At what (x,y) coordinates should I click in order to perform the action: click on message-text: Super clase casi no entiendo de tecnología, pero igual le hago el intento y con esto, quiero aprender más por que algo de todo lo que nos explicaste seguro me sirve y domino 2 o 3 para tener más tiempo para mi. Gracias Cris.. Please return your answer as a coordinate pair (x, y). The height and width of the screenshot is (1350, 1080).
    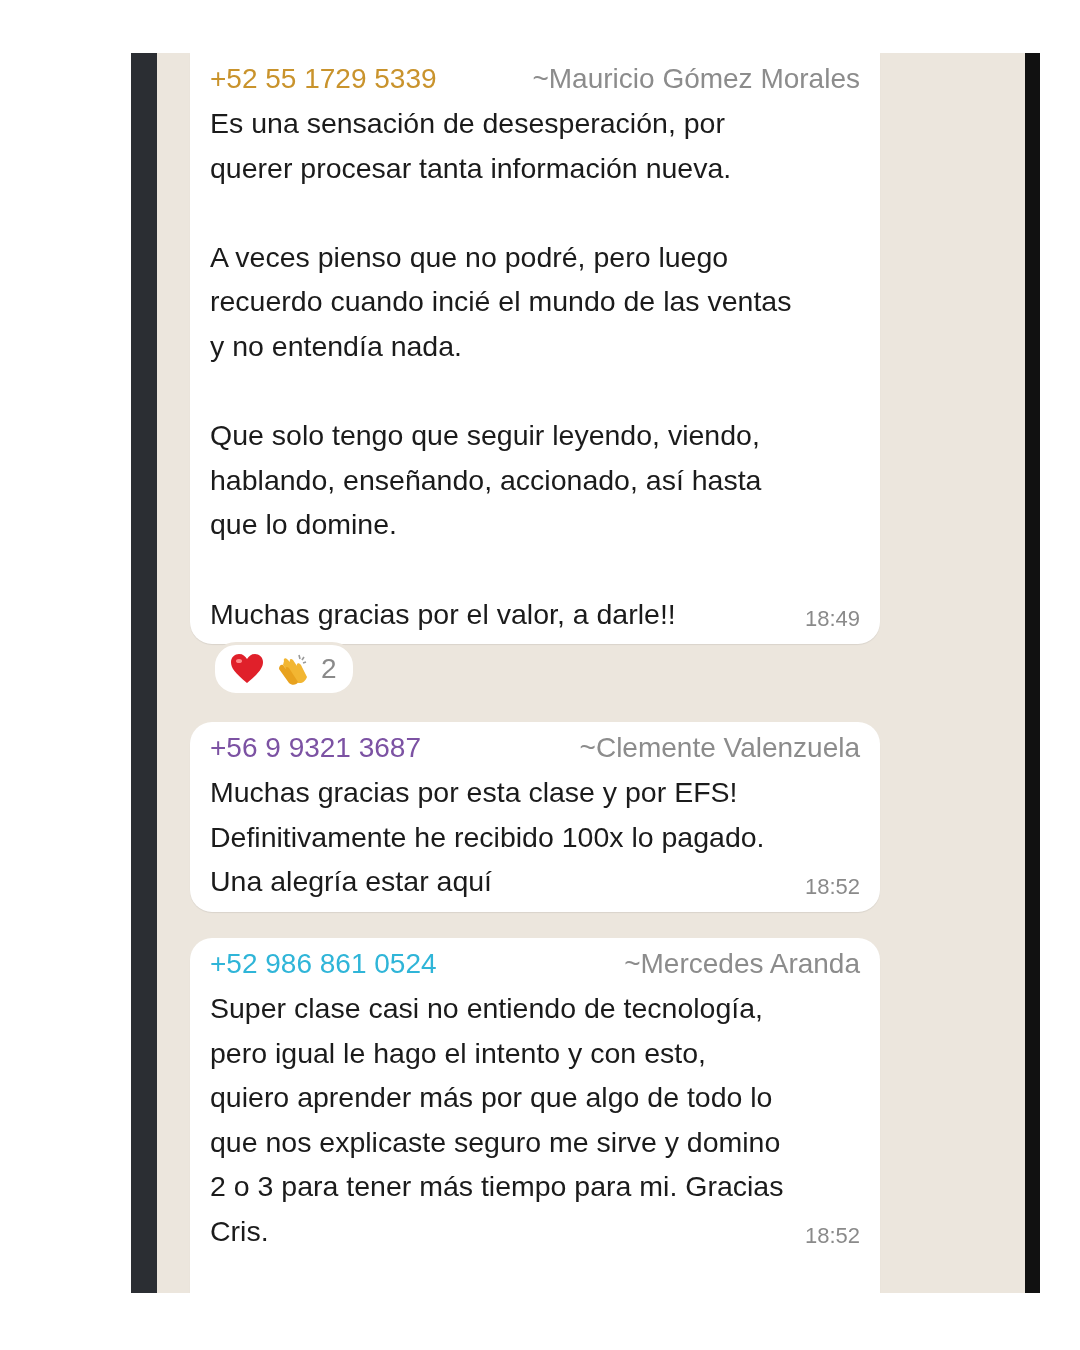
    Looking at the image, I should click on (497, 1119).